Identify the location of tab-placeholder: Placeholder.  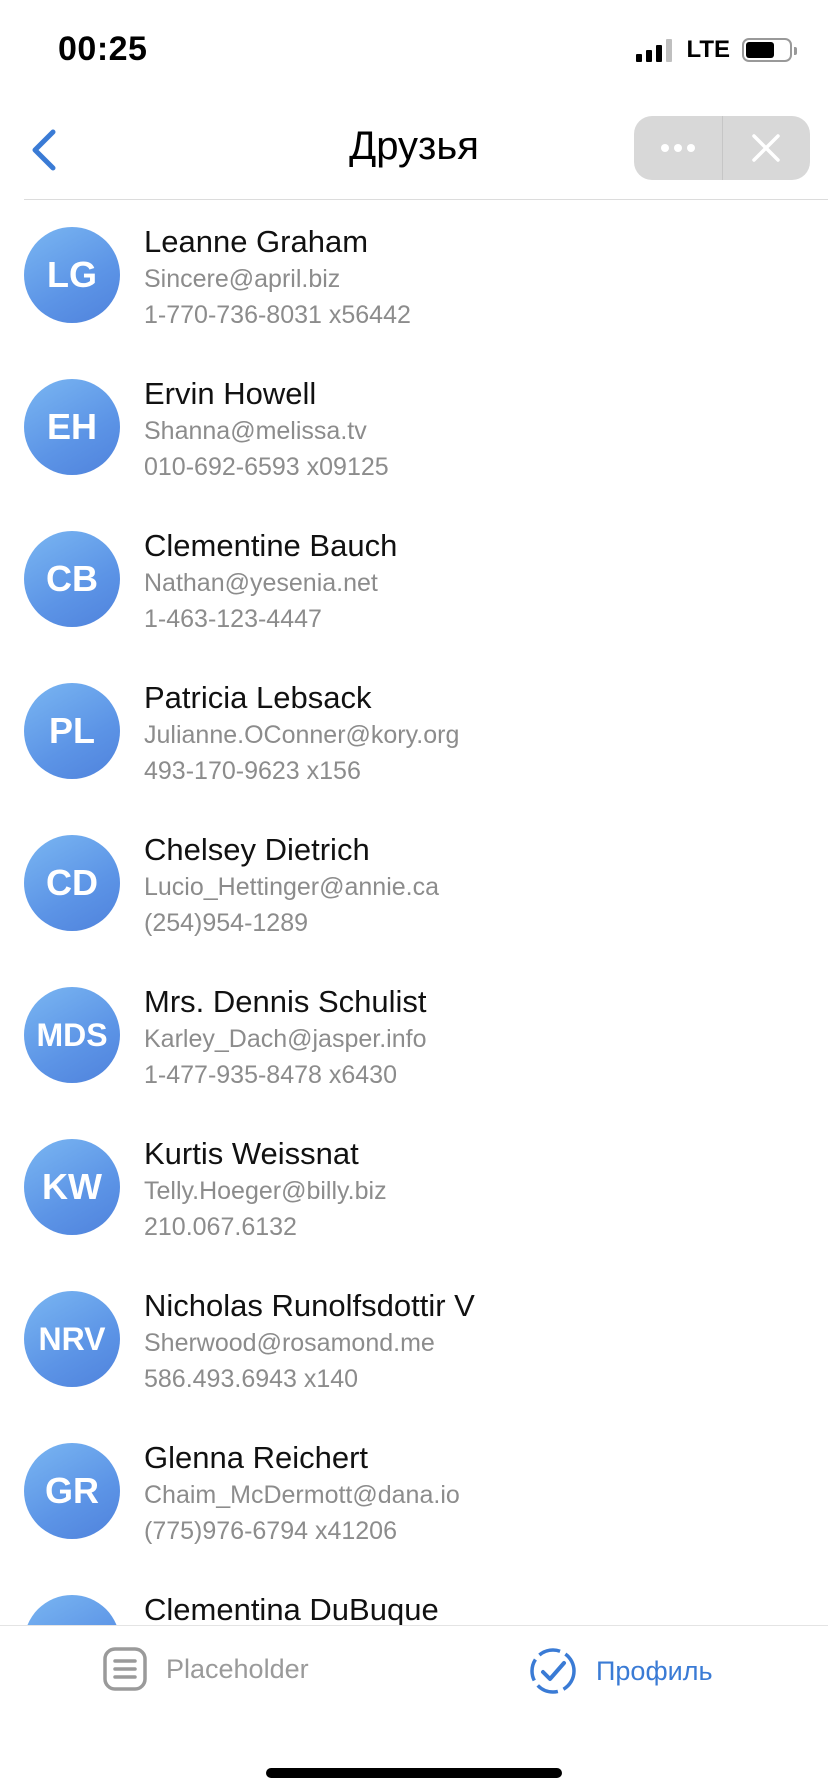
(205, 1669).